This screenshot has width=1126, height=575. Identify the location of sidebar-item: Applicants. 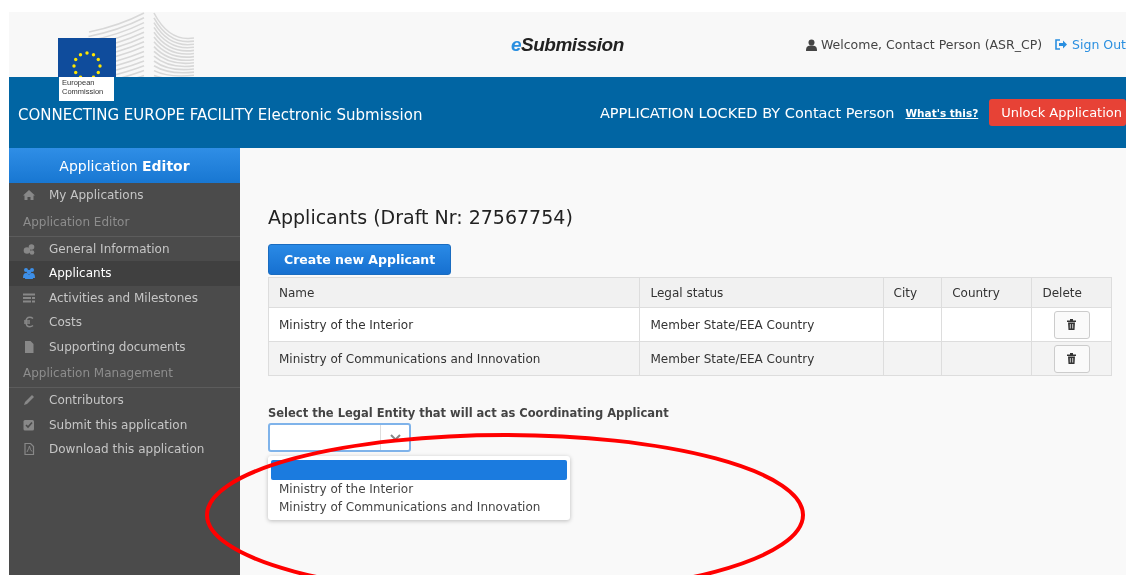
(124, 273).